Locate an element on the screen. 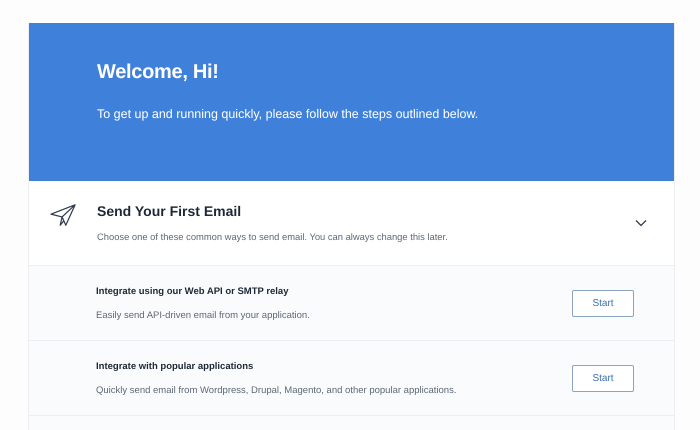 The width and height of the screenshot is (700, 430). paper-plane-icon is located at coordinates (63, 216).